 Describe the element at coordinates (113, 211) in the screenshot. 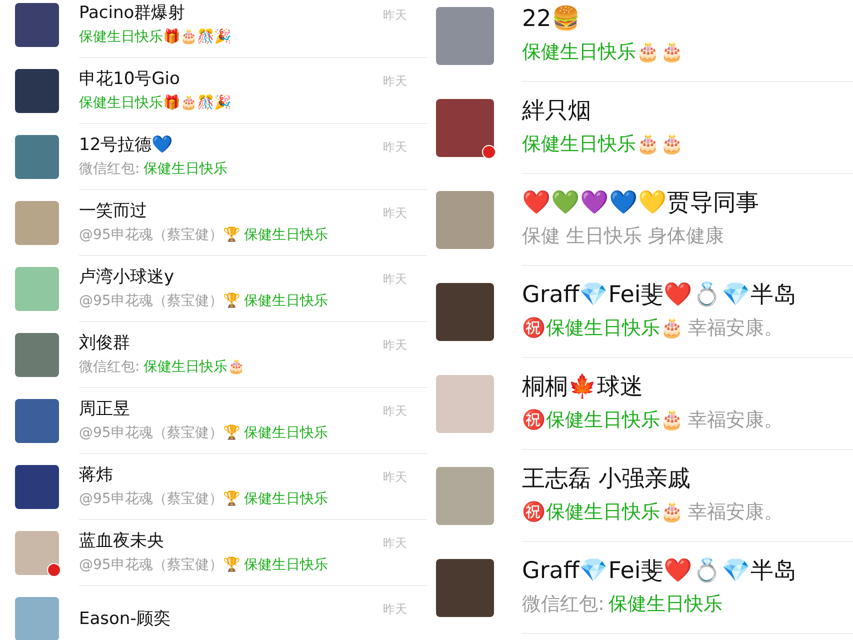

I see `contact-name: 一笑而过` at that location.